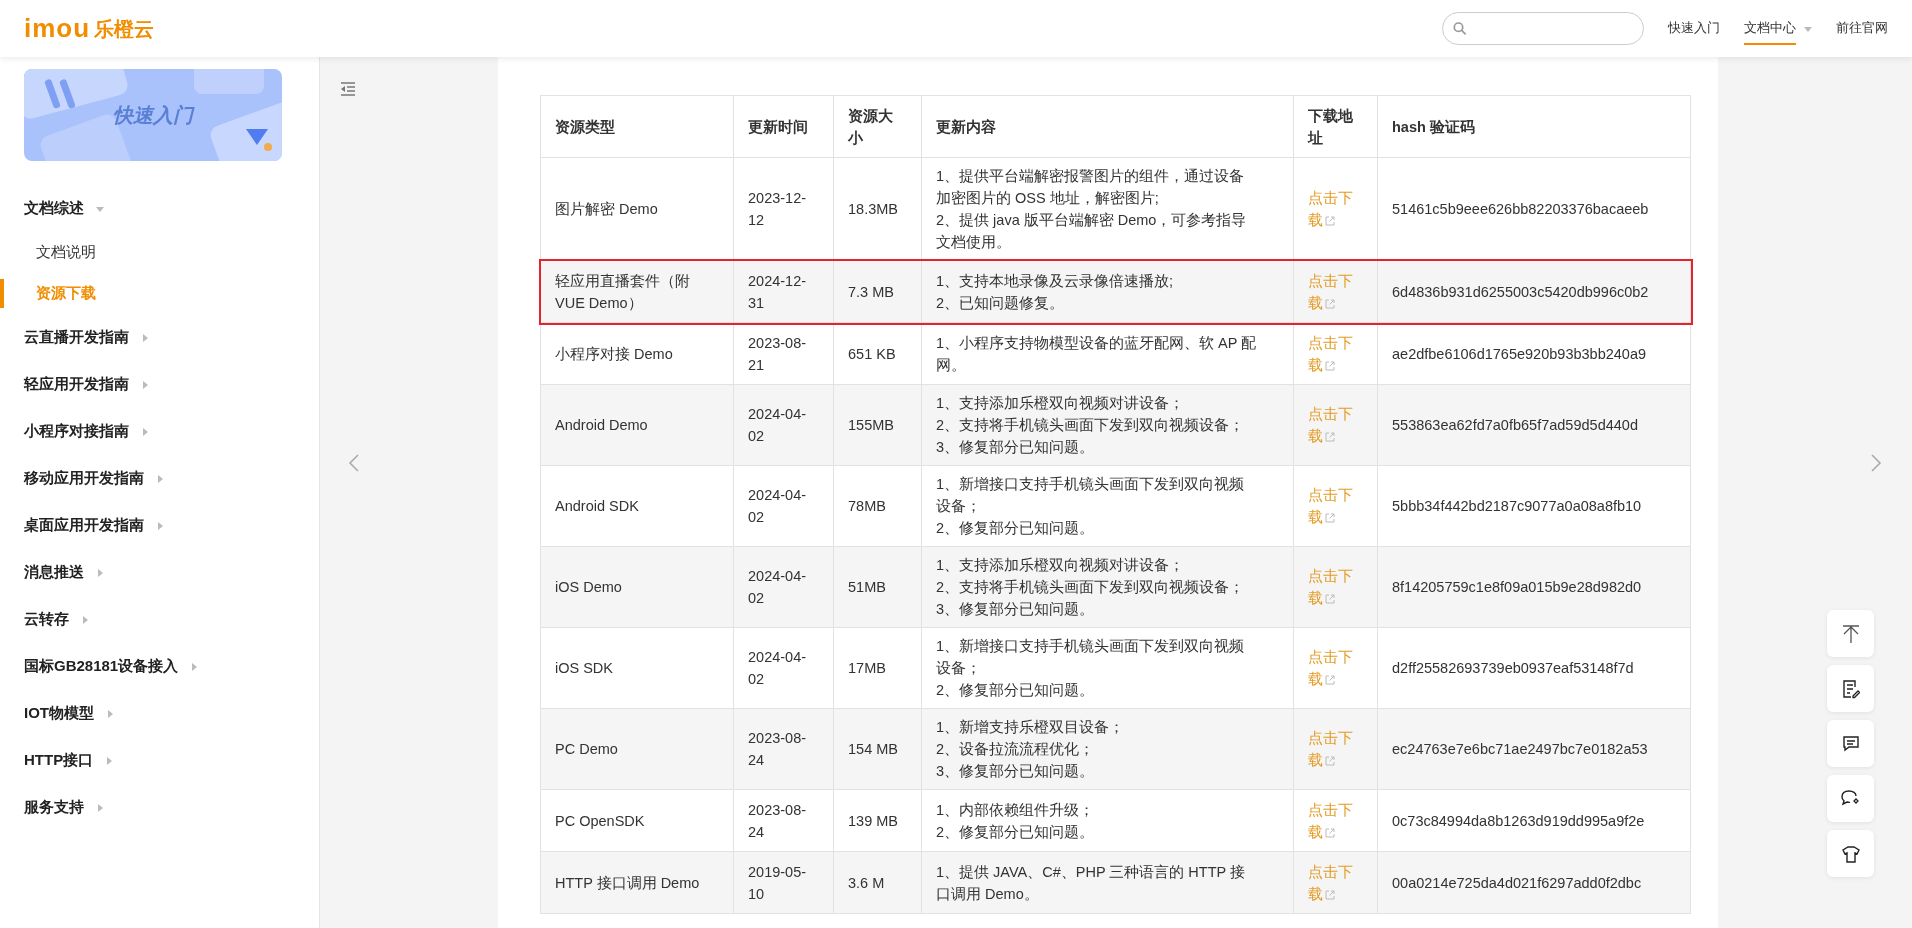 This screenshot has height=928, width=1912. What do you see at coordinates (1091, 883) in the screenshot?
I see `note-line: 1、提供 JAVA、C#、PHP 三种语言的 HTTP 接口调用 Demo。` at bounding box center [1091, 883].